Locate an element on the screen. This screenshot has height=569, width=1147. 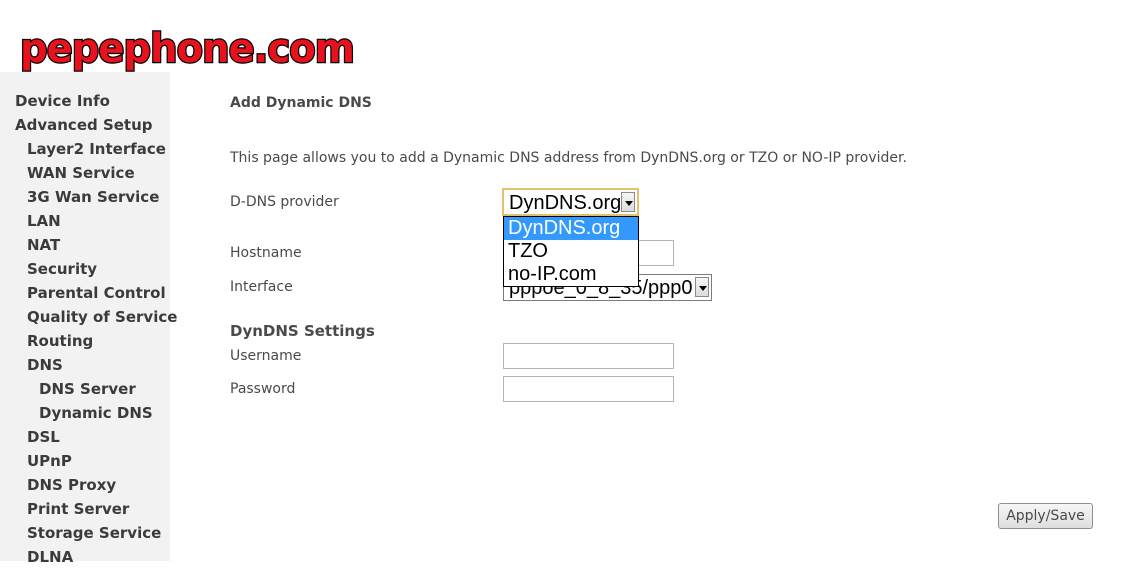
sidebar-item-dns-server: DNS Server is located at coordinates (87, 389).